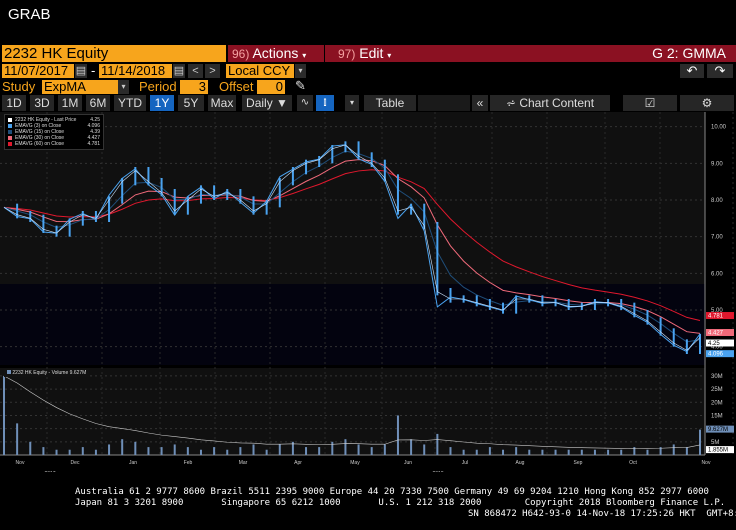 The width and height of the screenshot is (736, 530). What do you see at coordinates (271, 87) in the screenshot?
I see `offset-input: 0` at bounding box center [271, 87].